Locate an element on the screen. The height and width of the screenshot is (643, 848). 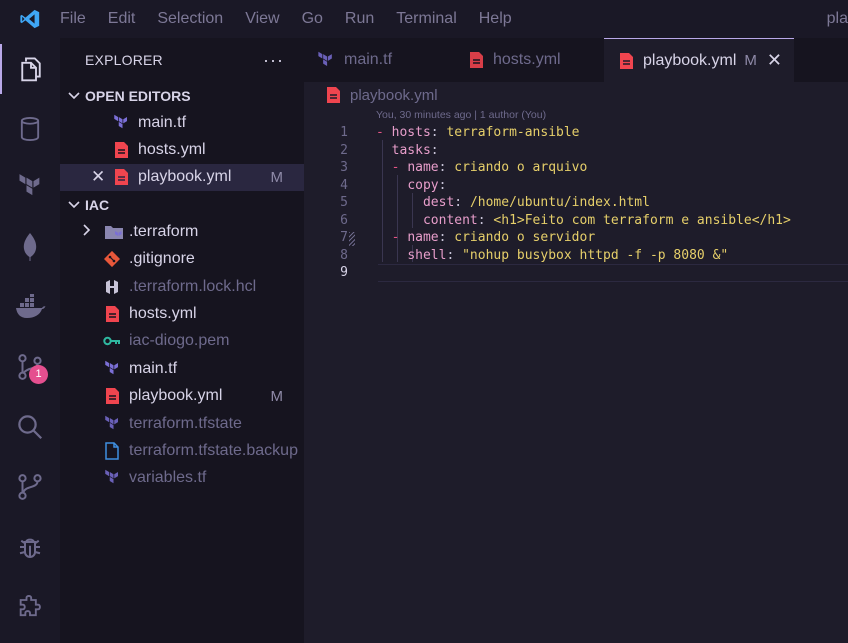
tree-item: playbook.yml M is located at coordinates (182, 396).